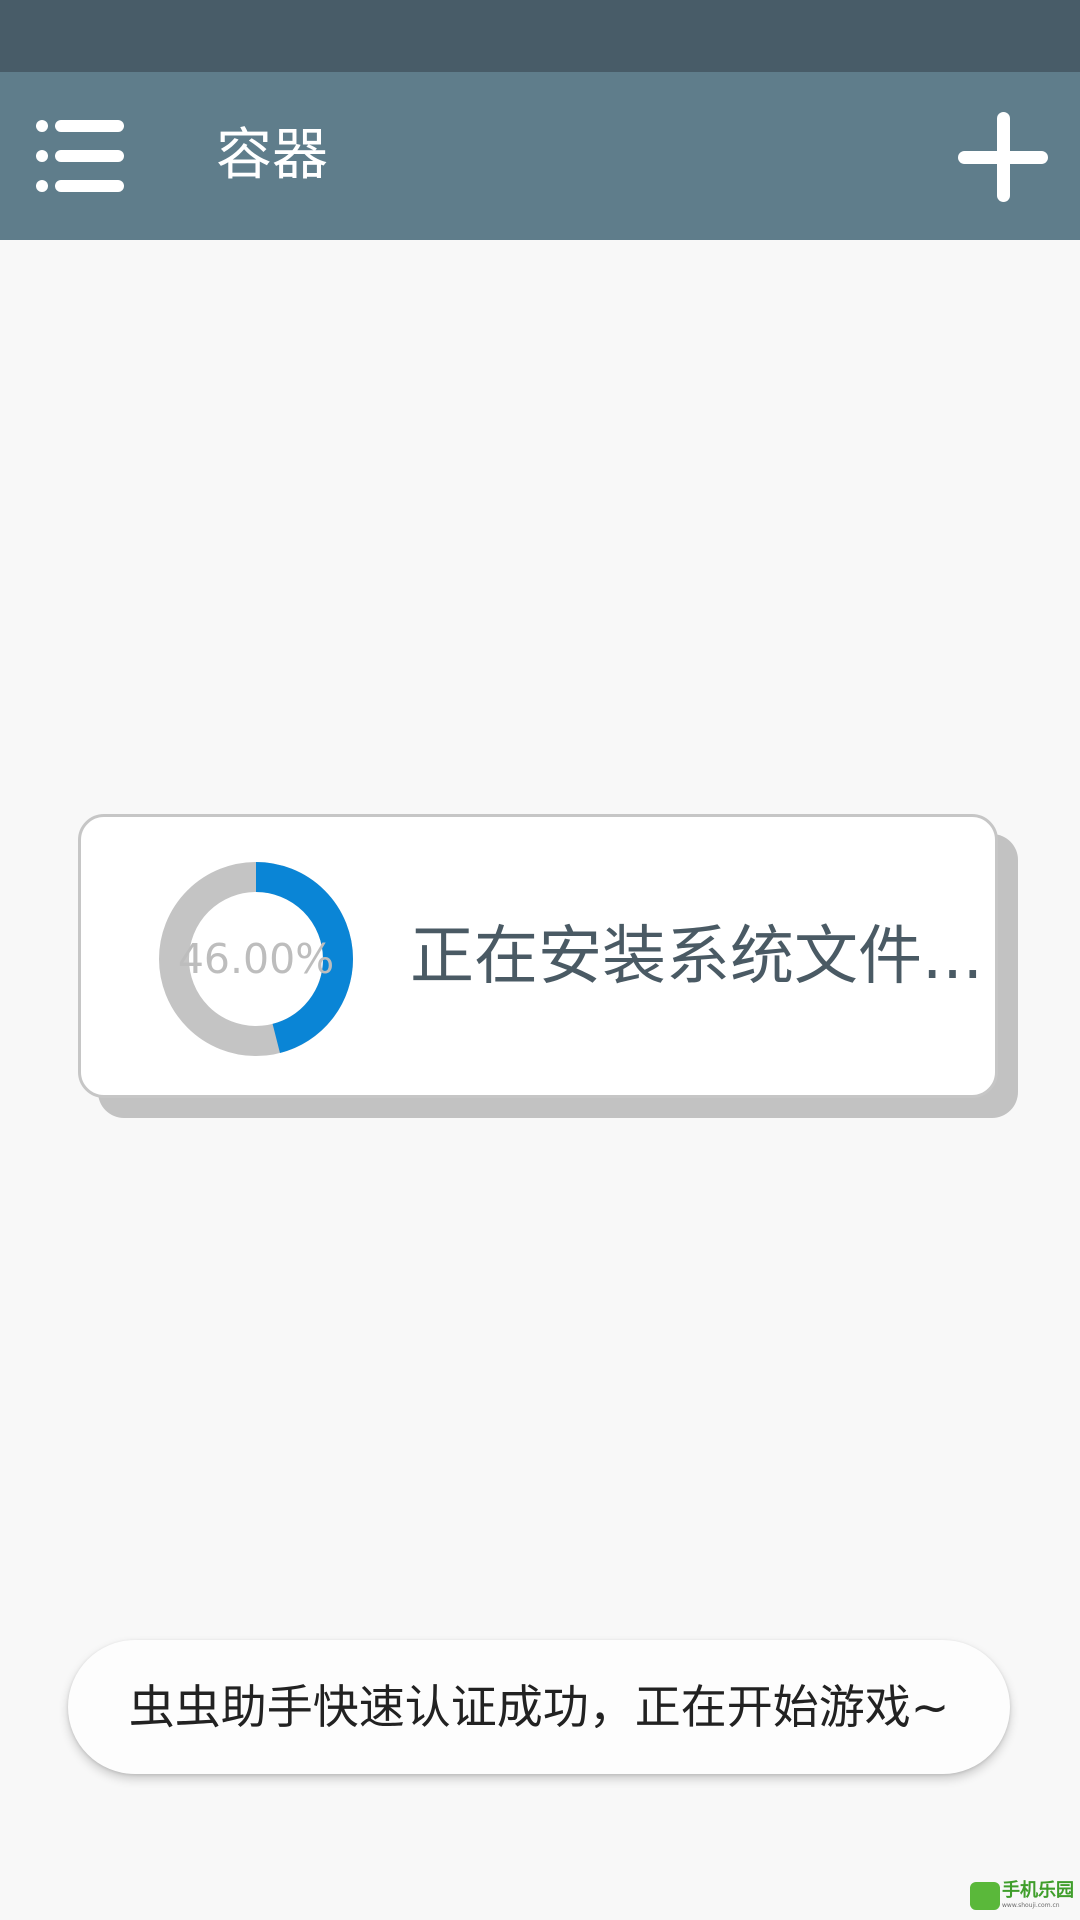 The width and height of the screenshot is (1080, 1920). I want to click on toast-notification: 虫虫助手快速认证成功，正在开始游戏~, so click(539, 1707).